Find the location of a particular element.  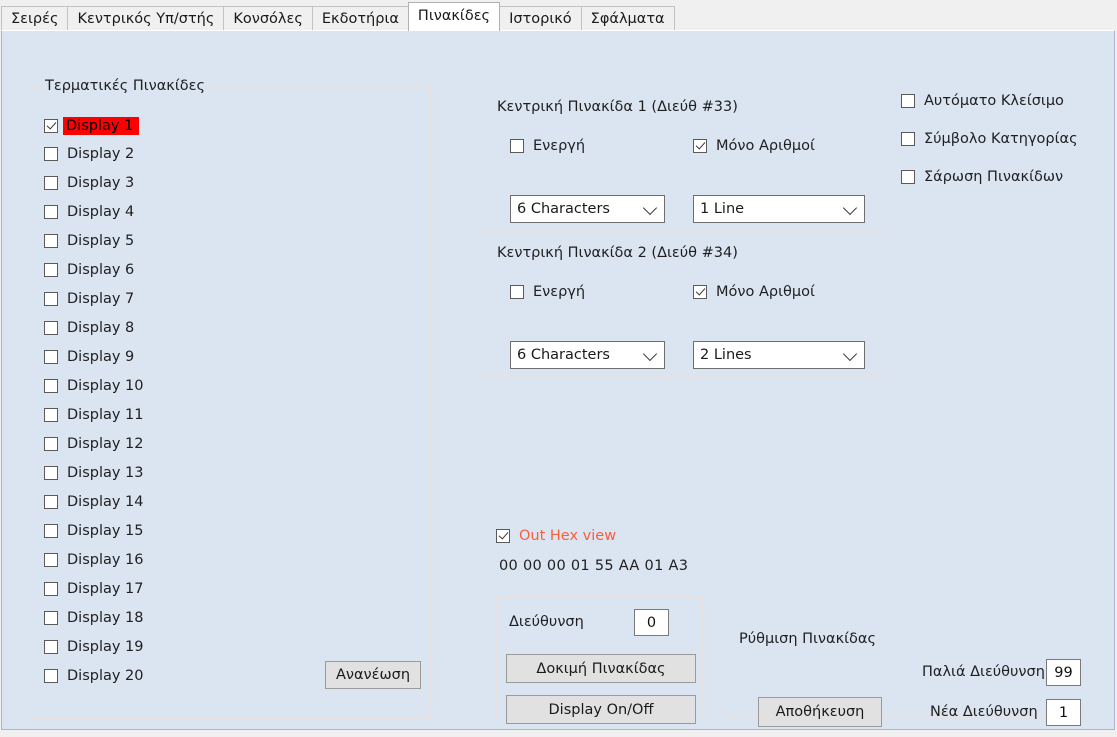

cd1-active-checkbox: Ενεργή is located at coordinates (547, 146).